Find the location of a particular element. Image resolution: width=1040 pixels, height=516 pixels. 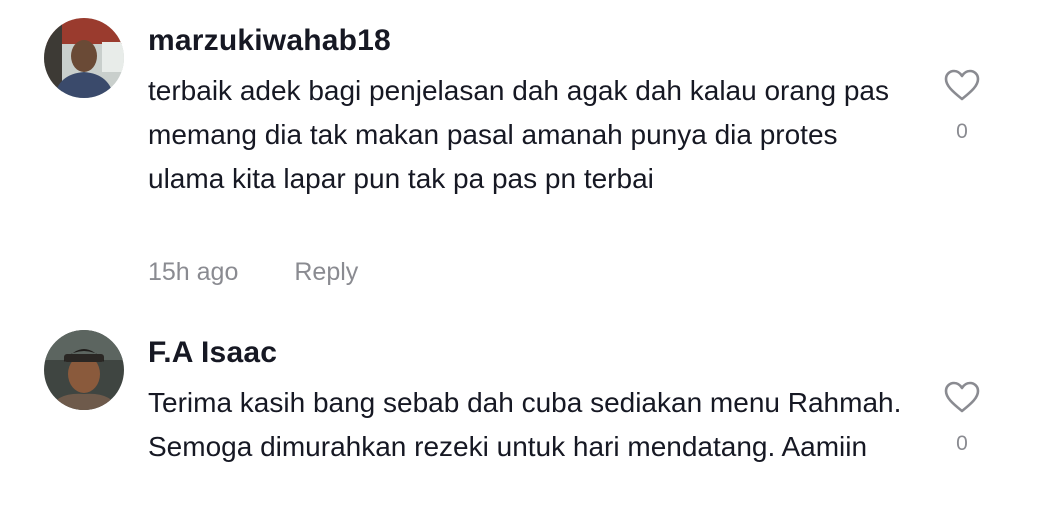

comment-username: marzukiwahab18 is located at coordinates (269, 41).